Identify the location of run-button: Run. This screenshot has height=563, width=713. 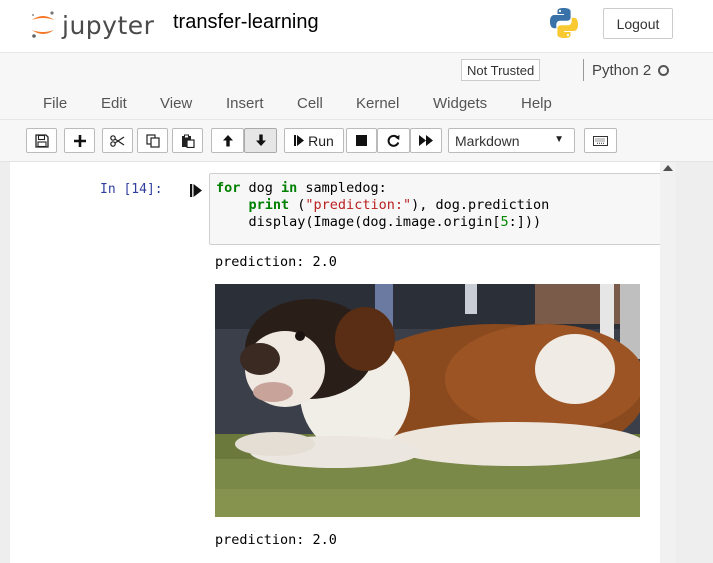
(314, 140).